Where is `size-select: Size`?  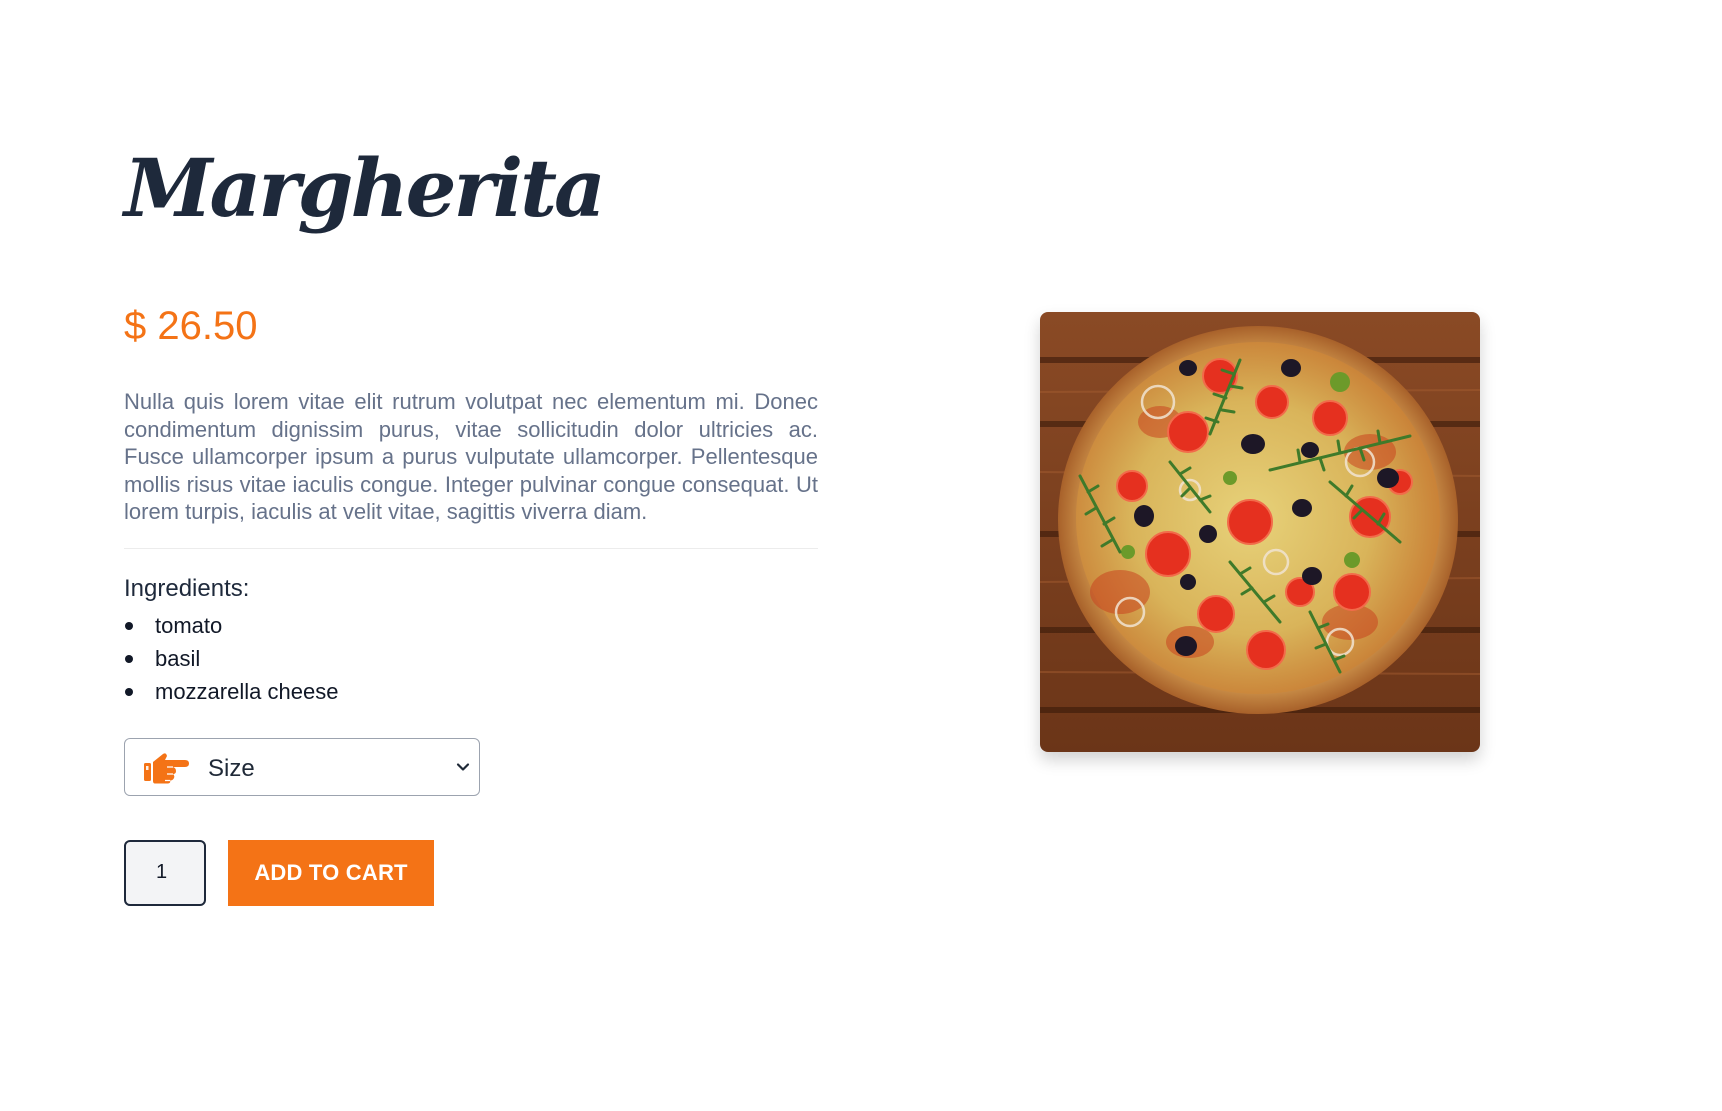 size-select: Size is located at coordinates (302, 766).